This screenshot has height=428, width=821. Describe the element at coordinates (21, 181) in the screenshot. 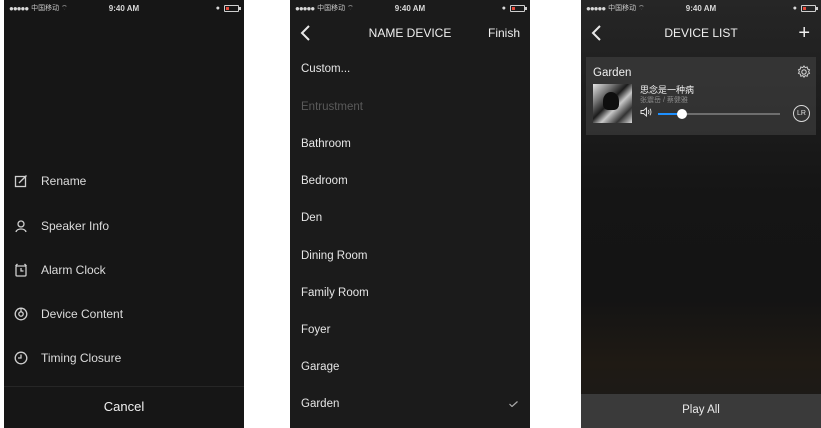

I see `edit-icon` at that location.